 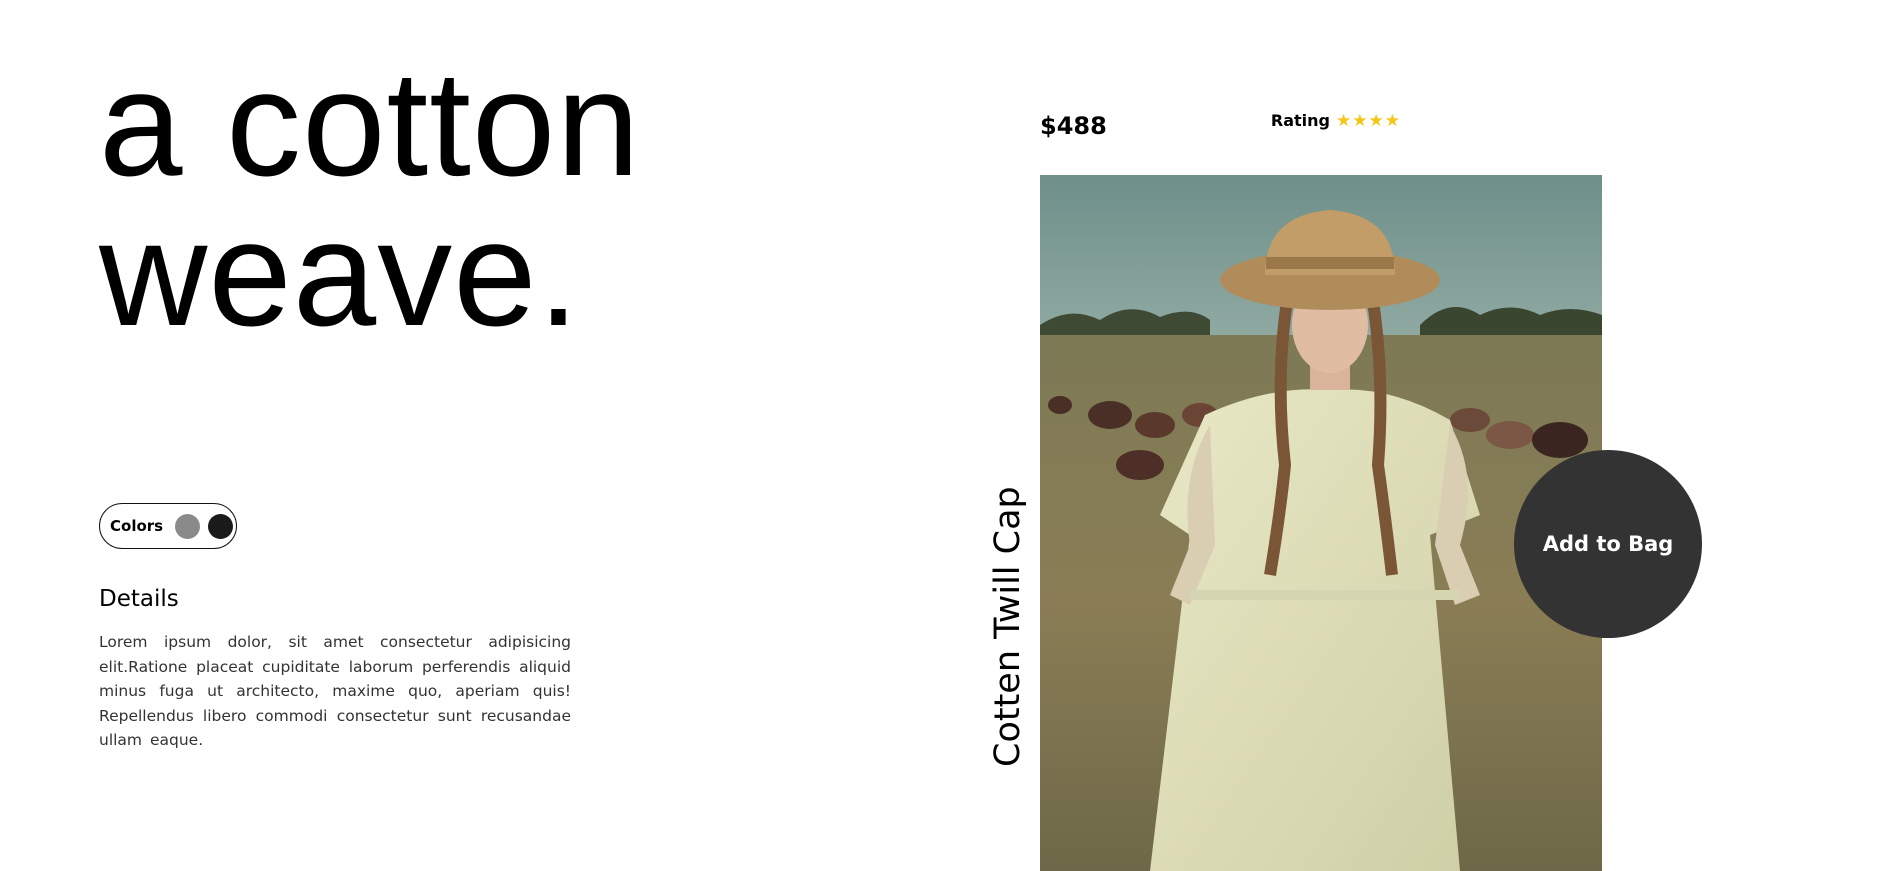 I want to click on hero-line-2: weave., so click(x=340, y=273).